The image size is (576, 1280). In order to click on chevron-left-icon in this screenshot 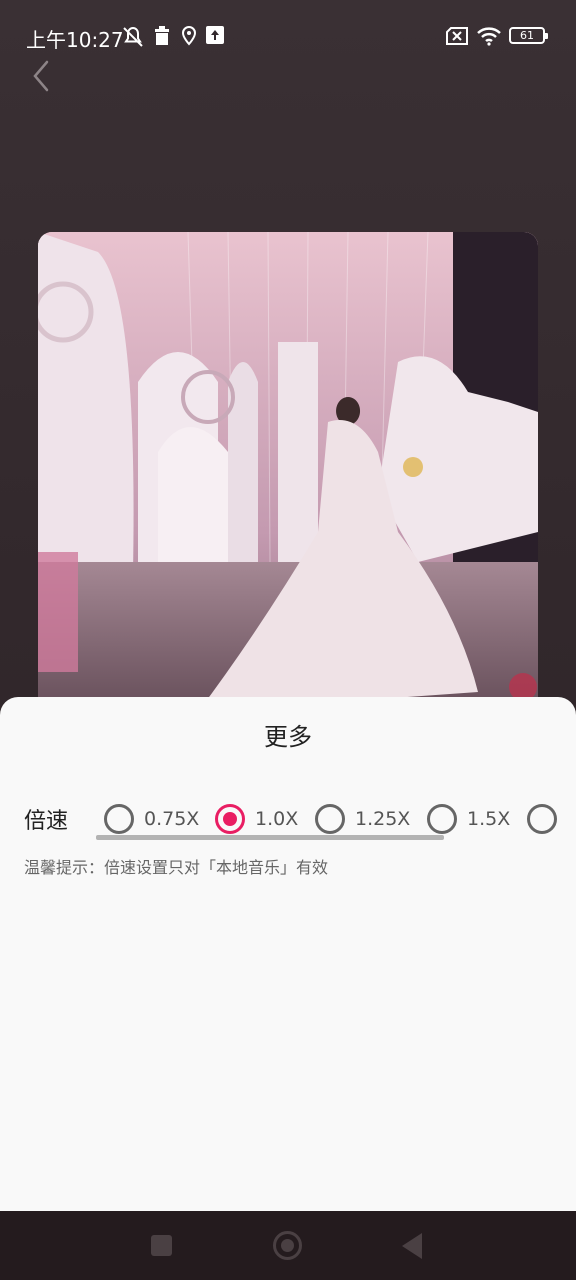, I will do `click(41, 76)`.